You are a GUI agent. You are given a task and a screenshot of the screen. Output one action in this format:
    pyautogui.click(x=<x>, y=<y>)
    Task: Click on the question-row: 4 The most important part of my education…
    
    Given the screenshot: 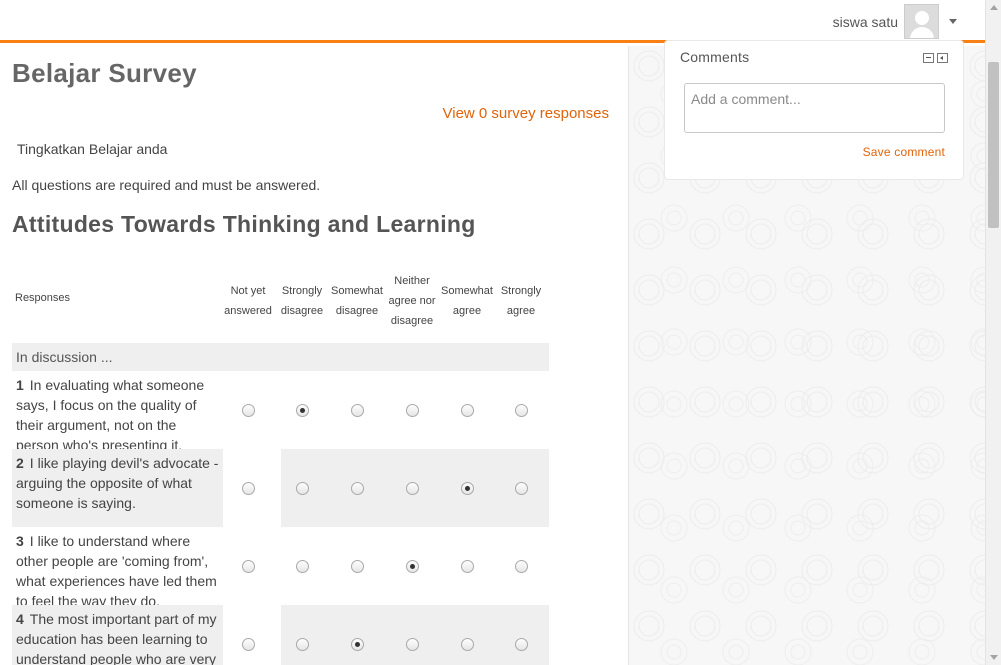 What is the action you would take?
    pyautogui.click(x=280, y=635)
    